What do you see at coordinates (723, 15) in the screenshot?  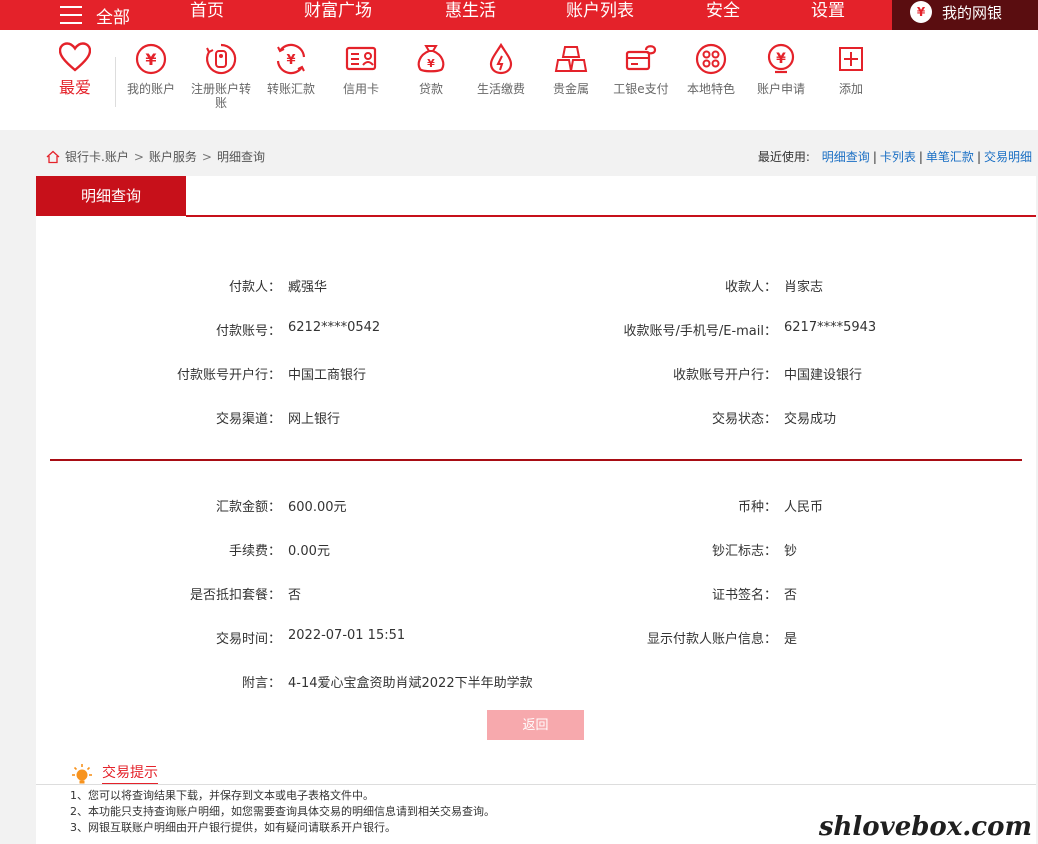 I see `nav-security: 安全` at bounding box center [723, 15].